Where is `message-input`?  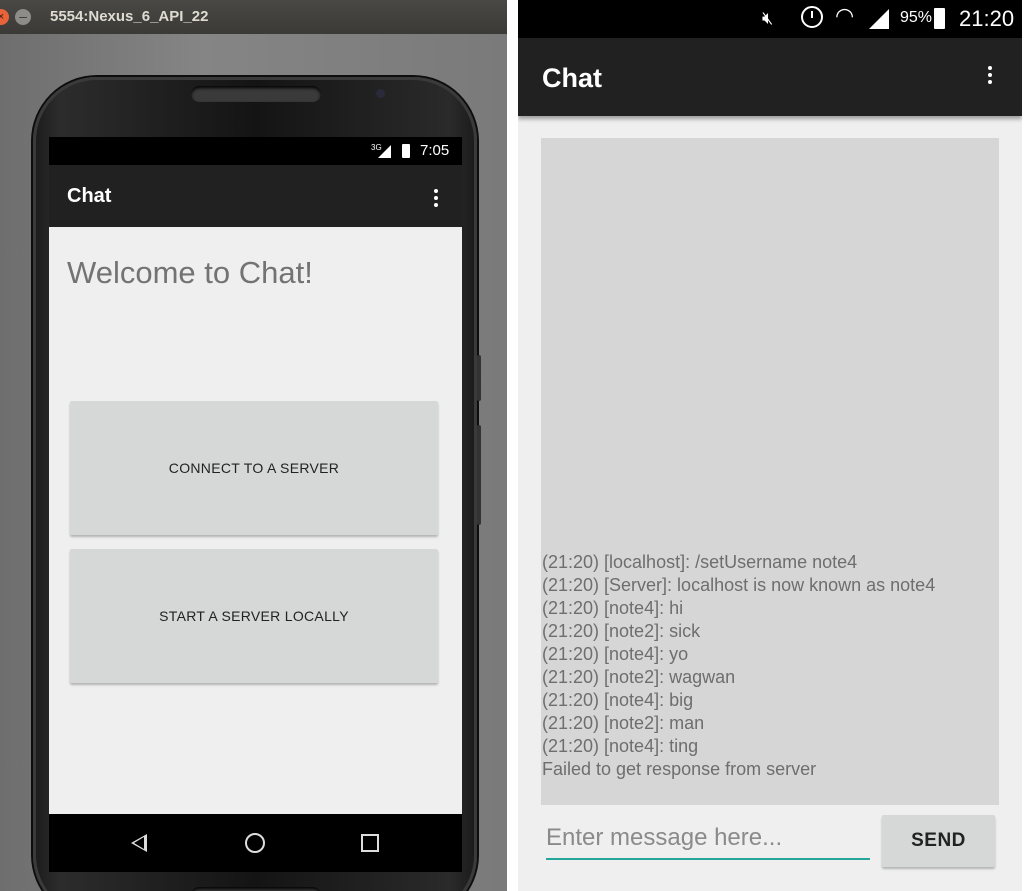 message-input is located at coordinates (708, 839).